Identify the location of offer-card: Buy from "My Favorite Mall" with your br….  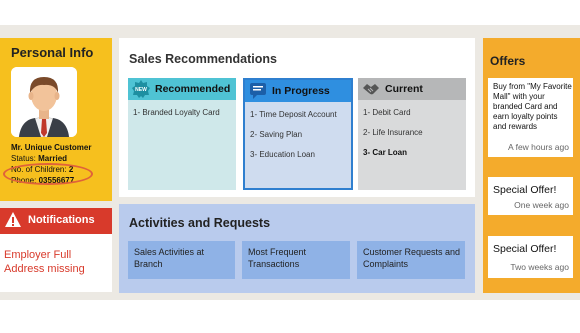
(530, 117).